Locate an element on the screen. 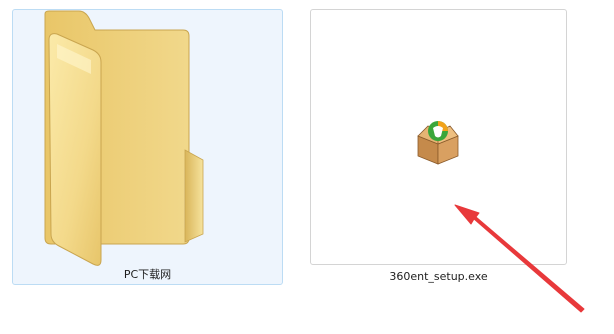 The width and height of the screenshot is (614, 334). folder-name: PC下载网 is located at coordinates (147, 274).